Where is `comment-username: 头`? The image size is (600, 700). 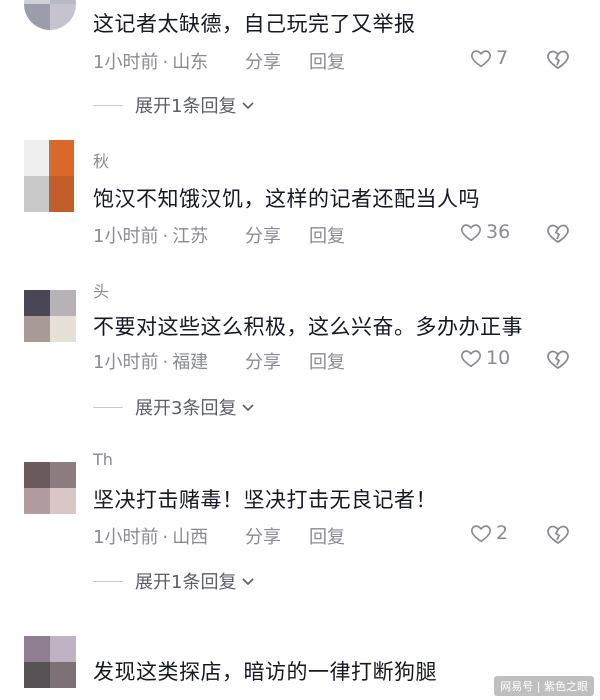
comment-username: 头 is located at coordinates (101, 290).